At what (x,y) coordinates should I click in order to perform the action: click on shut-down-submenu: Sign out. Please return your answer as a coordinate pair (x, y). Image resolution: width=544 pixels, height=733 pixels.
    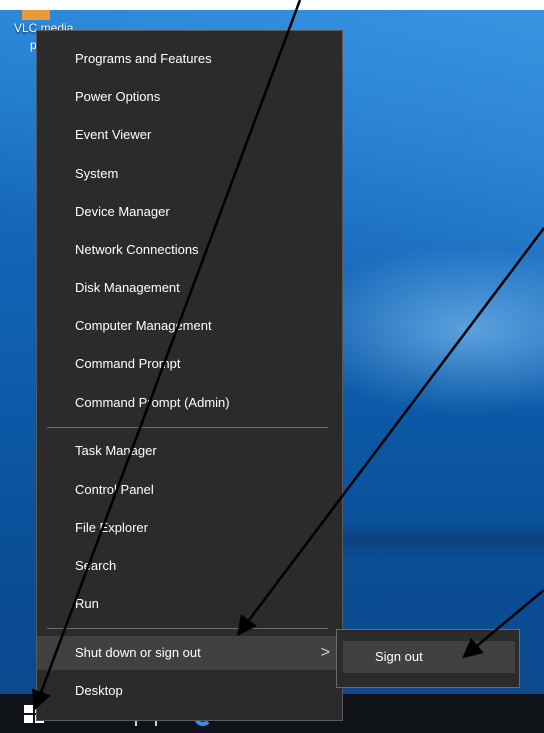
    Looking at the image, I should click on (428, 658).